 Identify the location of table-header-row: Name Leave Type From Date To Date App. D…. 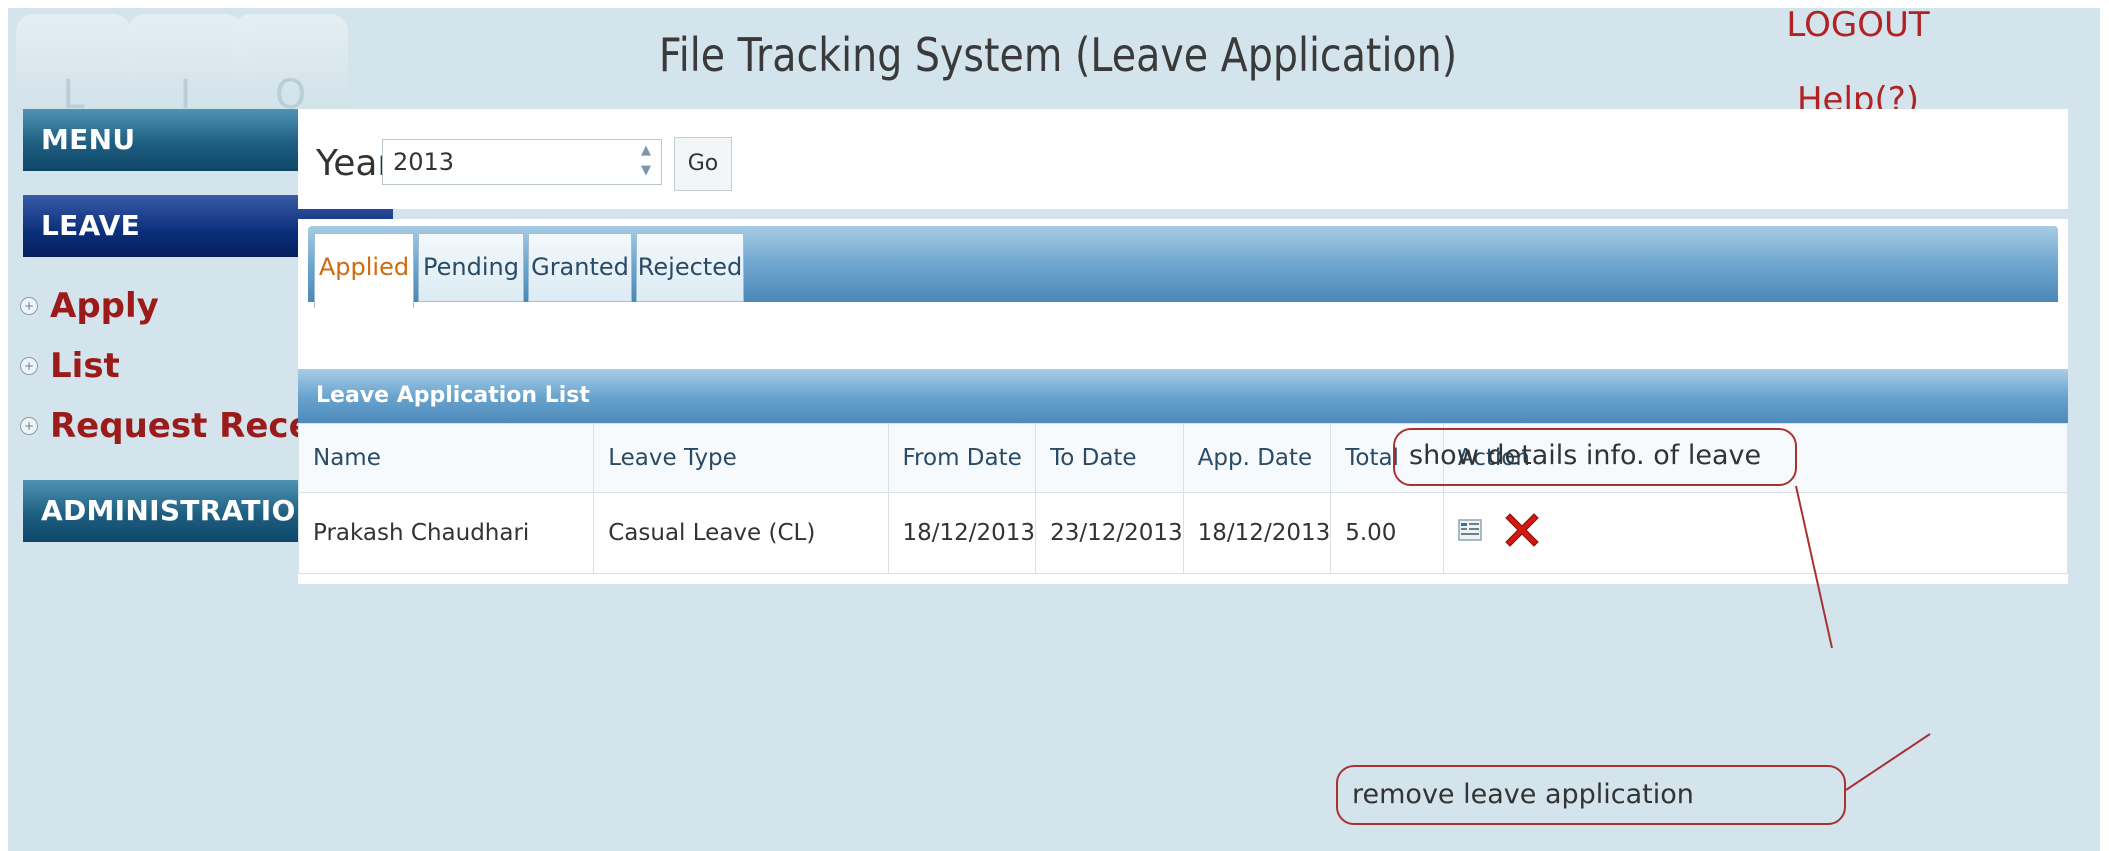
(1183, 458).